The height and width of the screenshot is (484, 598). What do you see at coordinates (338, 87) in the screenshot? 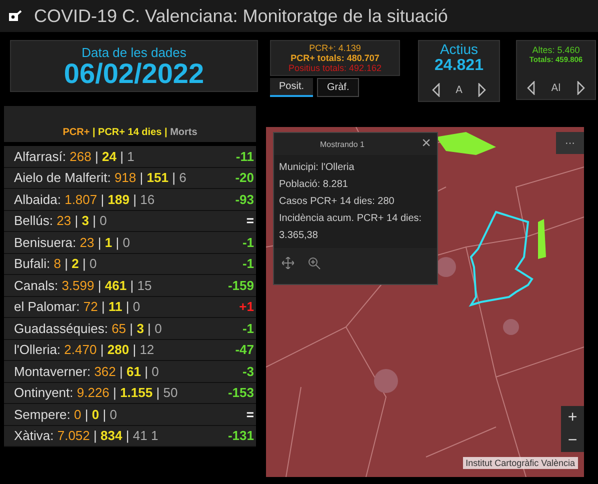
I see `tab: Gràf.` at bounding box center [338, 87].